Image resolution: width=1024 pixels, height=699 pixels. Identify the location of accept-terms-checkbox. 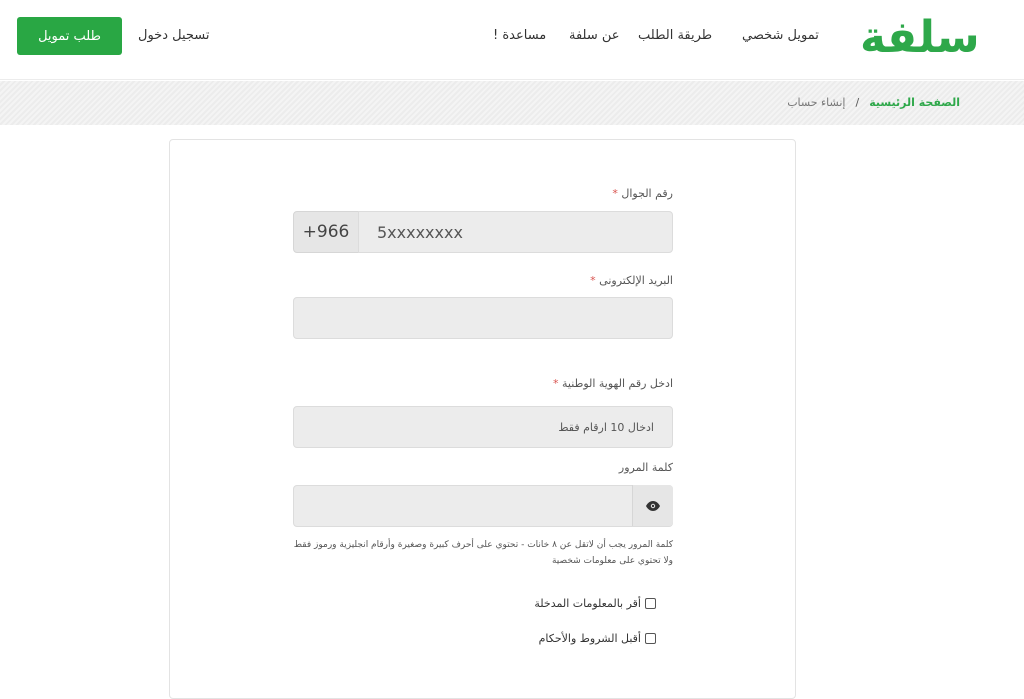
(650, 638).